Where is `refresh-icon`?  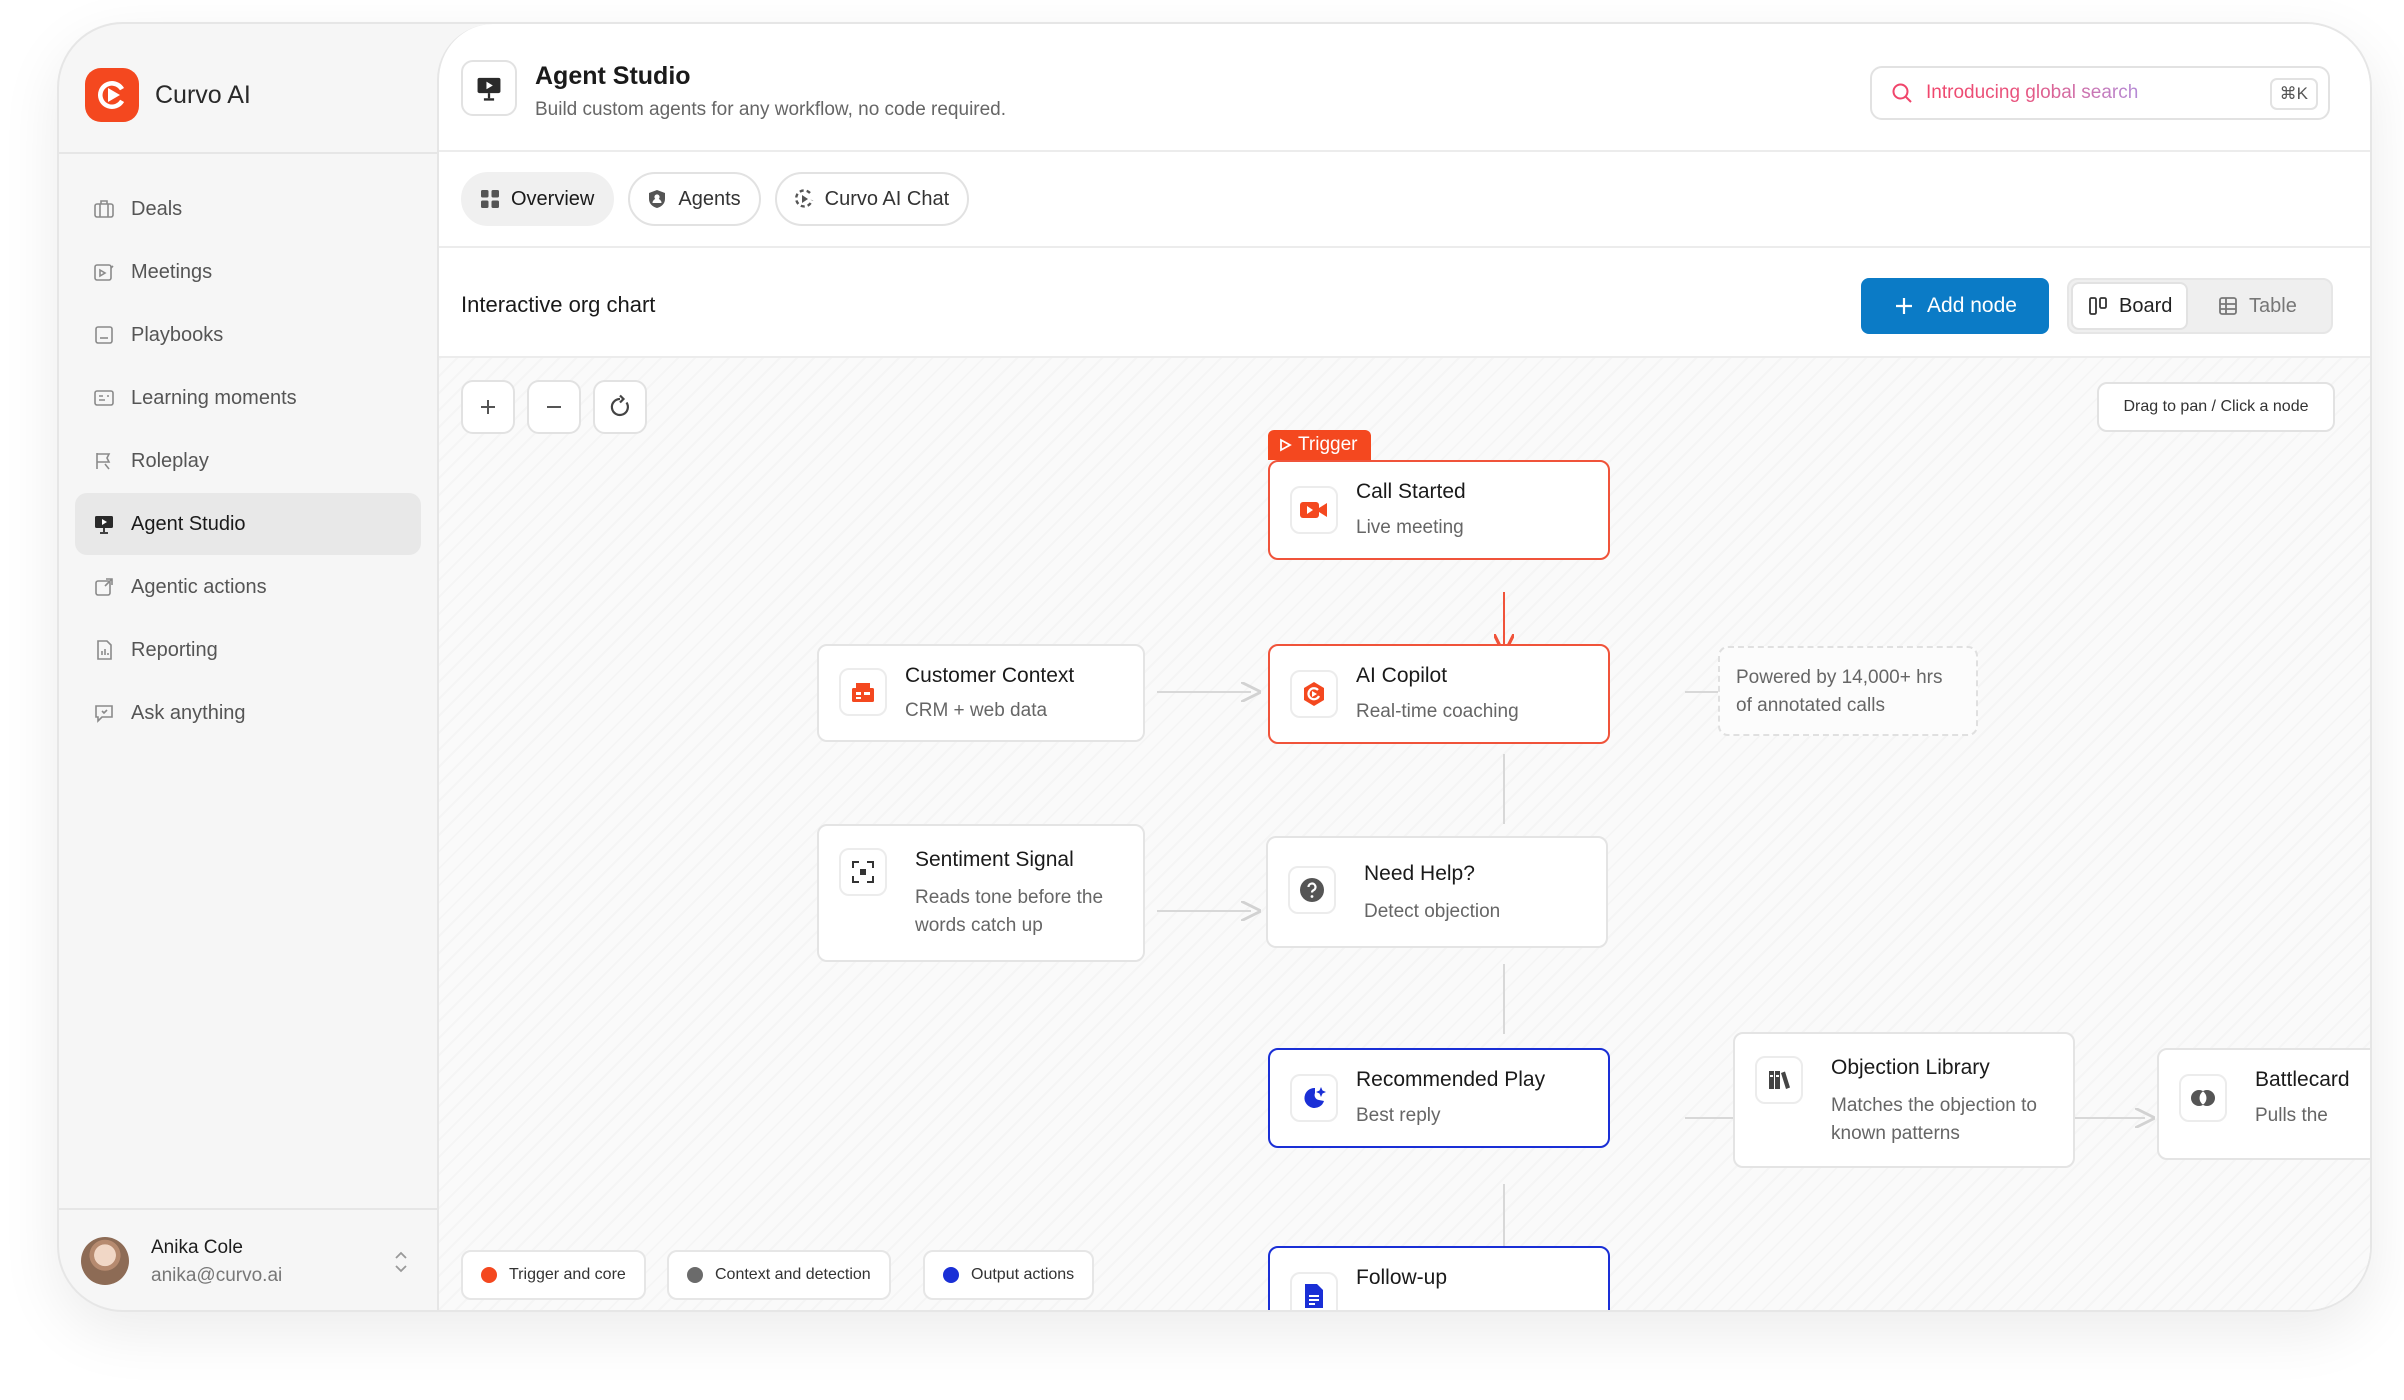
refresh-icon is located at coordinates (619, 405).